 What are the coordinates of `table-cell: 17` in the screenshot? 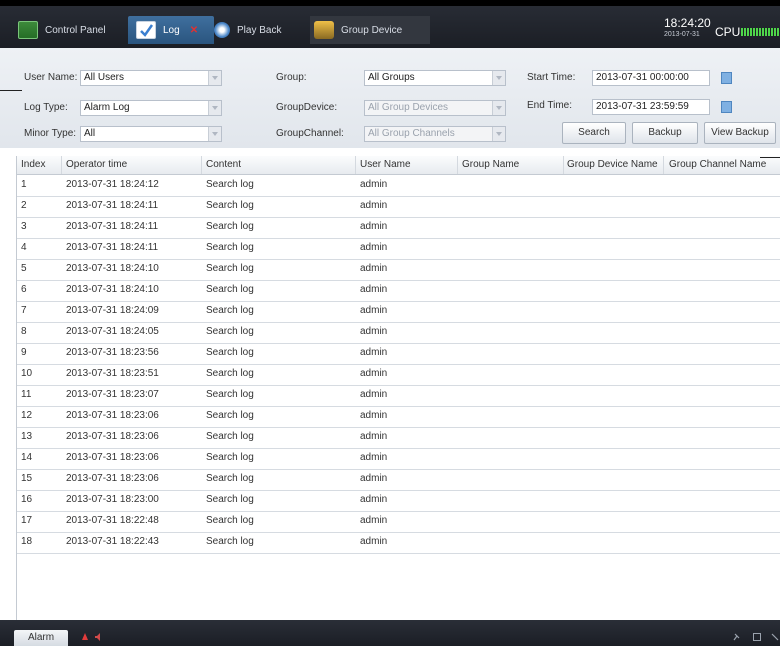 It's located at (27, 520).